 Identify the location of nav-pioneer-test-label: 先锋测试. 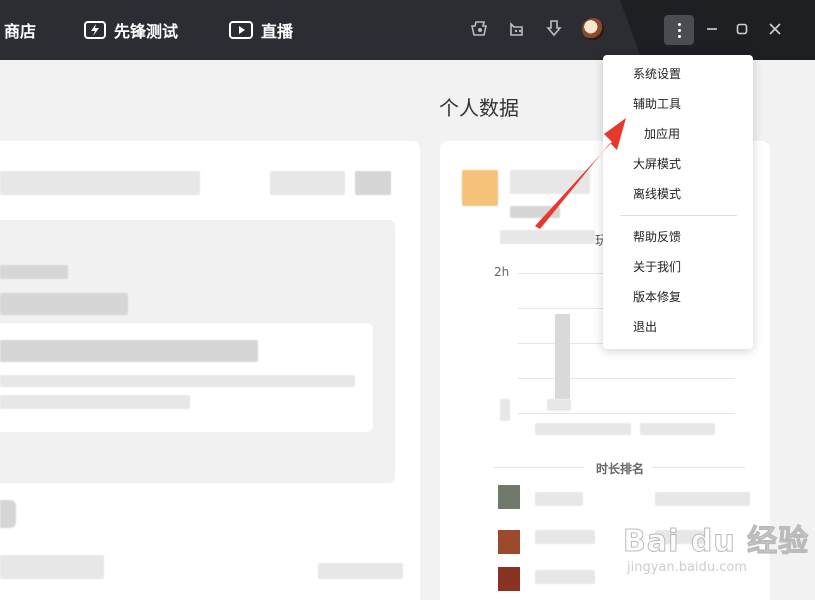
(146, 31).